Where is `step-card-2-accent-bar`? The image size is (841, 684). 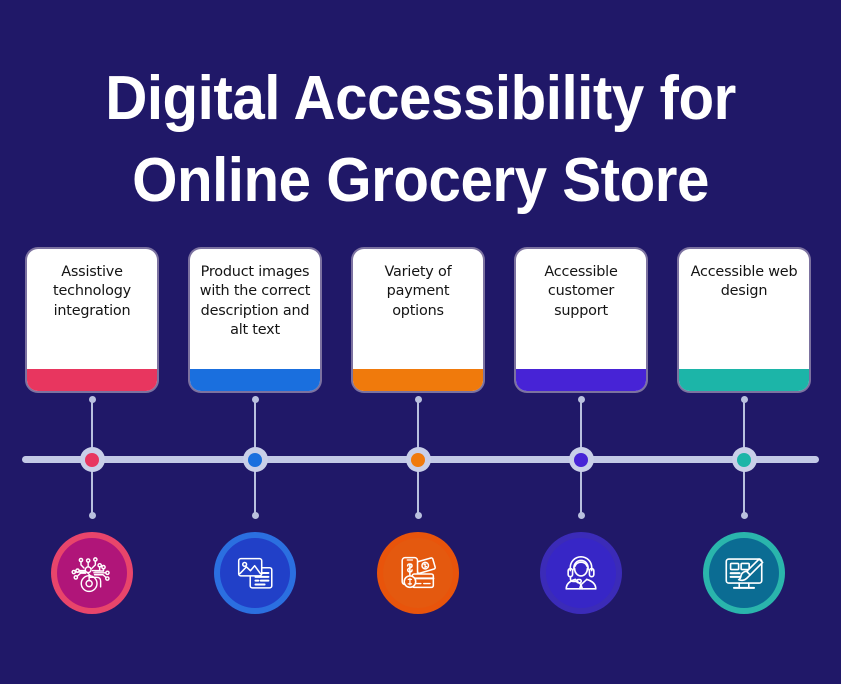
step-card-2-accent-bar is located at coordinates (255, 380).